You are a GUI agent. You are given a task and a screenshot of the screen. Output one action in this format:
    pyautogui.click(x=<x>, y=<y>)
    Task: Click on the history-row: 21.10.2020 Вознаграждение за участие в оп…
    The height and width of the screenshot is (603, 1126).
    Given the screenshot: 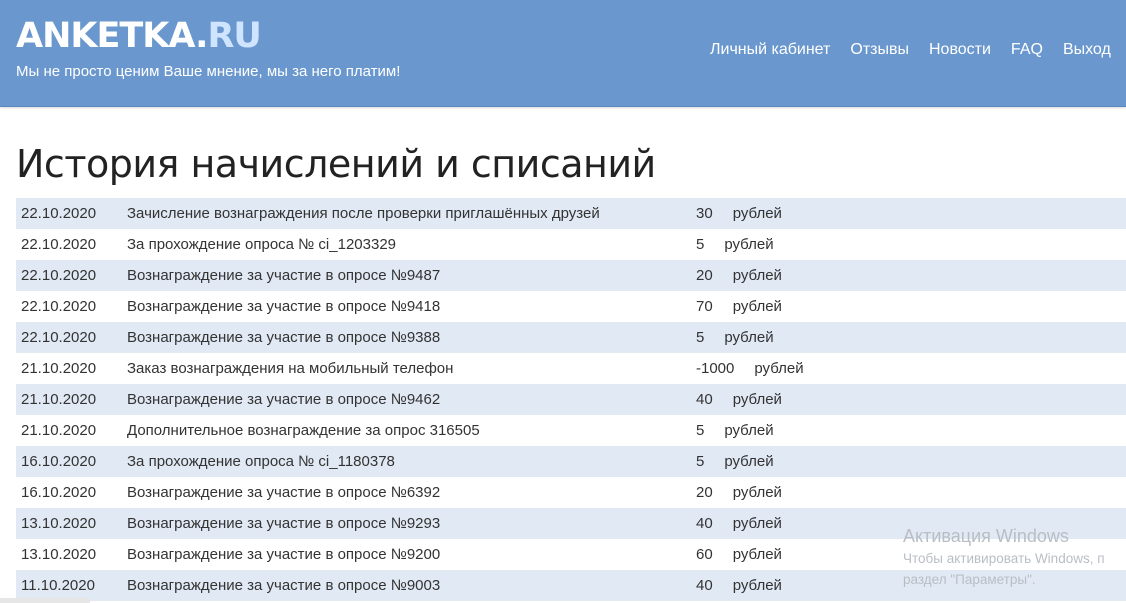 What is the action you would take?
    pyautogui.click(x=571, y=399)
    